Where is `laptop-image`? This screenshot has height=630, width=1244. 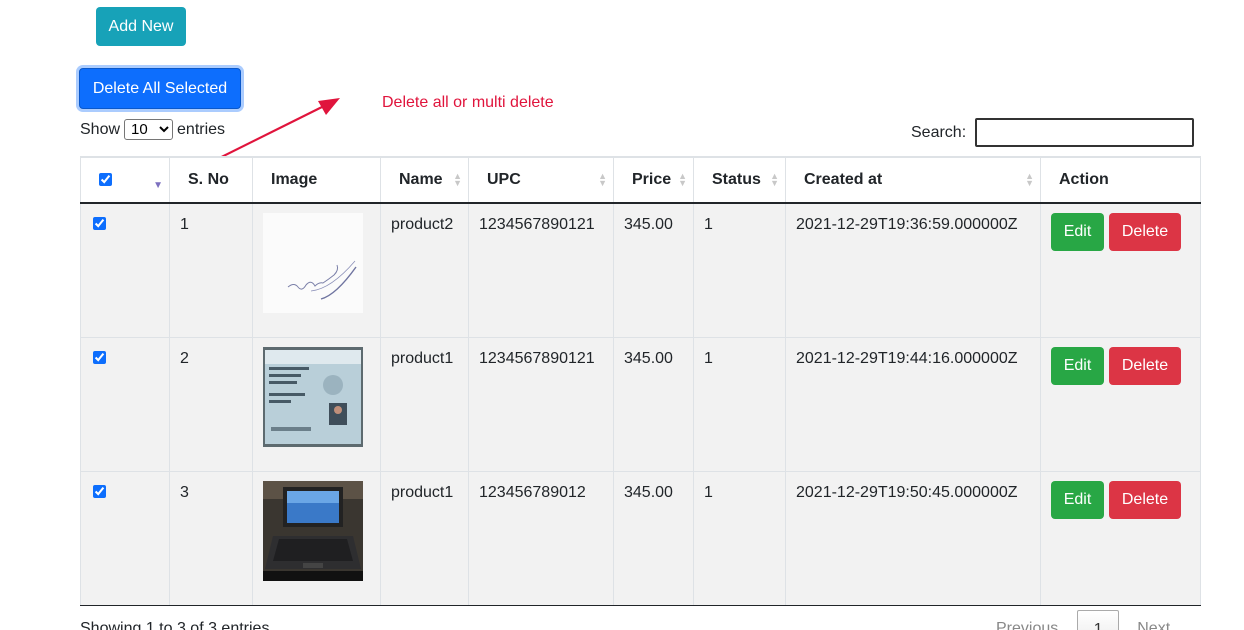
laptop-image is located at coordinates (313, 530).